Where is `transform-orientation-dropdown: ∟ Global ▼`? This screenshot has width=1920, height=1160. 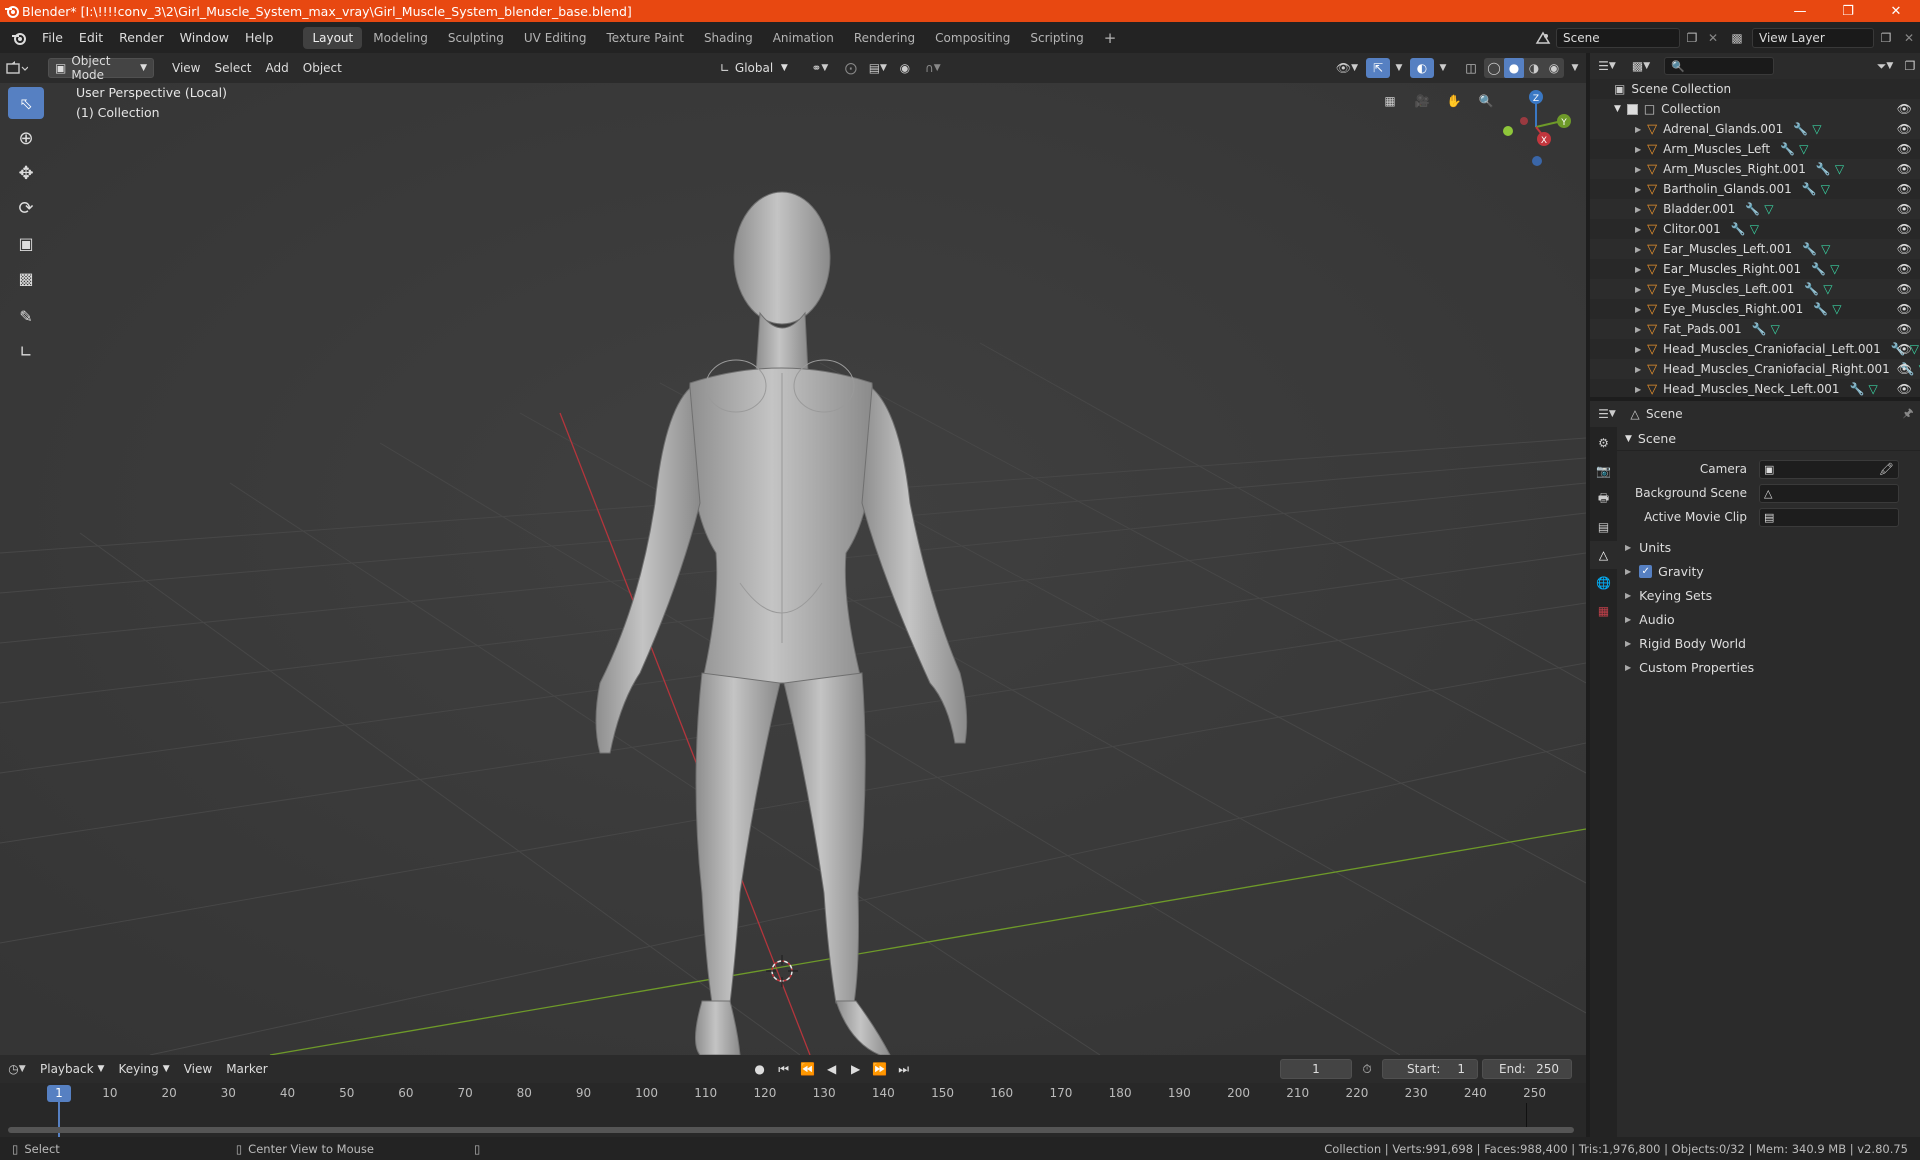
transform-orientation-dropdown: ∟ Global ▼ is located at coordinates (754, 68).